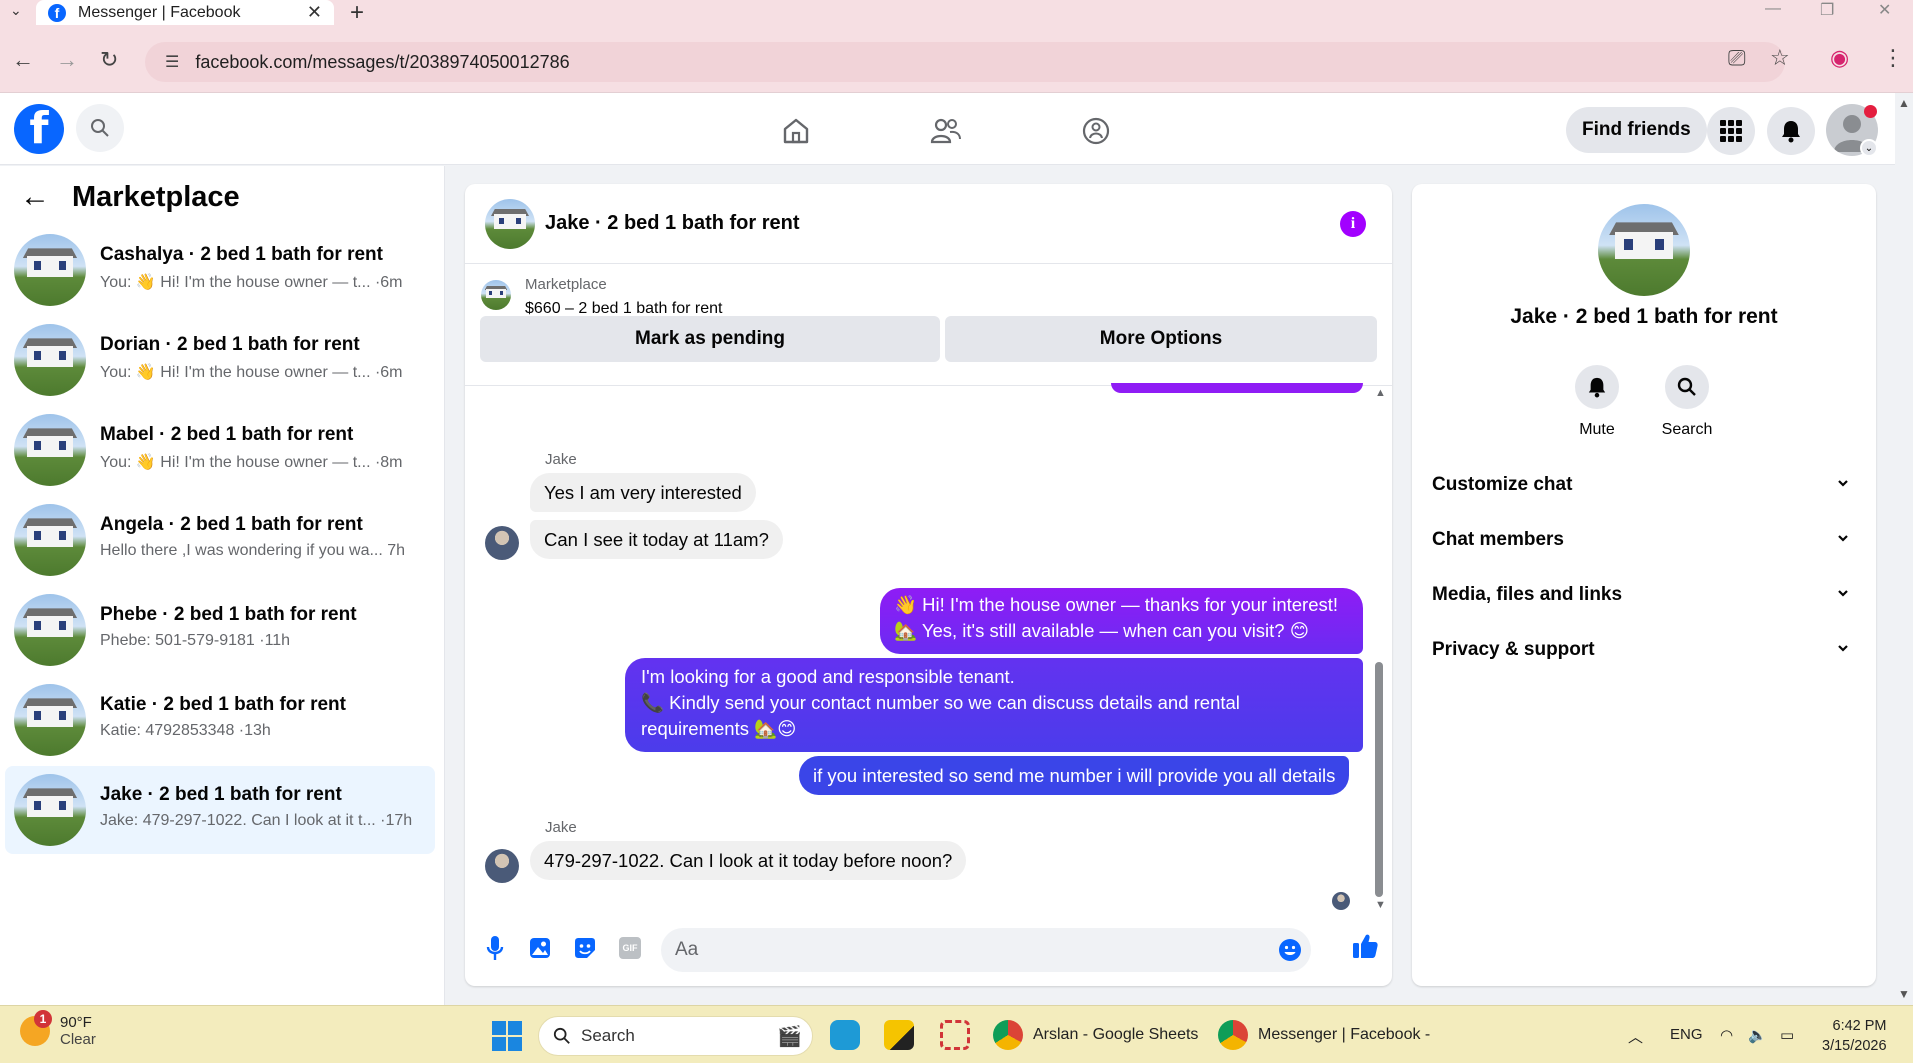 The height and width of the screenshot is (1063, 1913). Describe the element at coordinates (789, 1036) in the screenshot. I see `clapper-icon: 🎬` at that location.